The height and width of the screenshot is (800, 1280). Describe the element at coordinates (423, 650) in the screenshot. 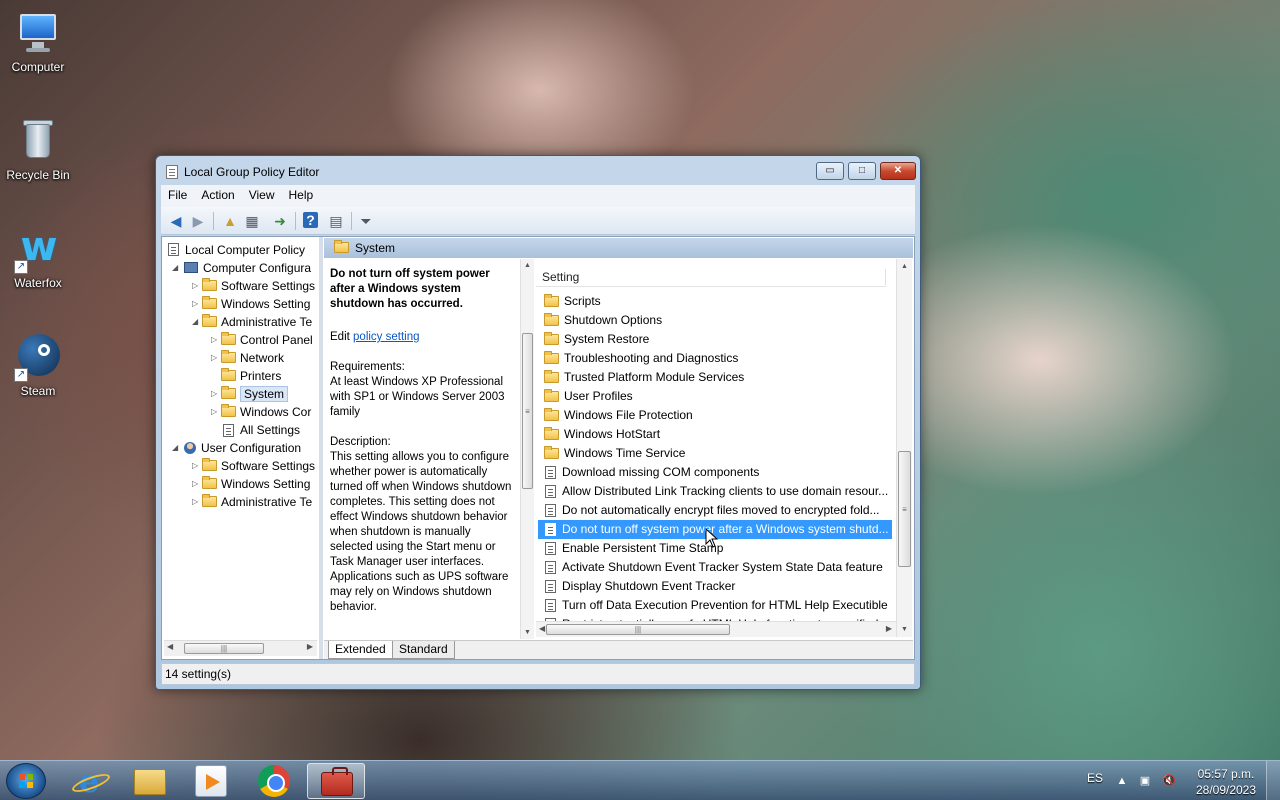

I see `tab-standard: Standard` at that location.